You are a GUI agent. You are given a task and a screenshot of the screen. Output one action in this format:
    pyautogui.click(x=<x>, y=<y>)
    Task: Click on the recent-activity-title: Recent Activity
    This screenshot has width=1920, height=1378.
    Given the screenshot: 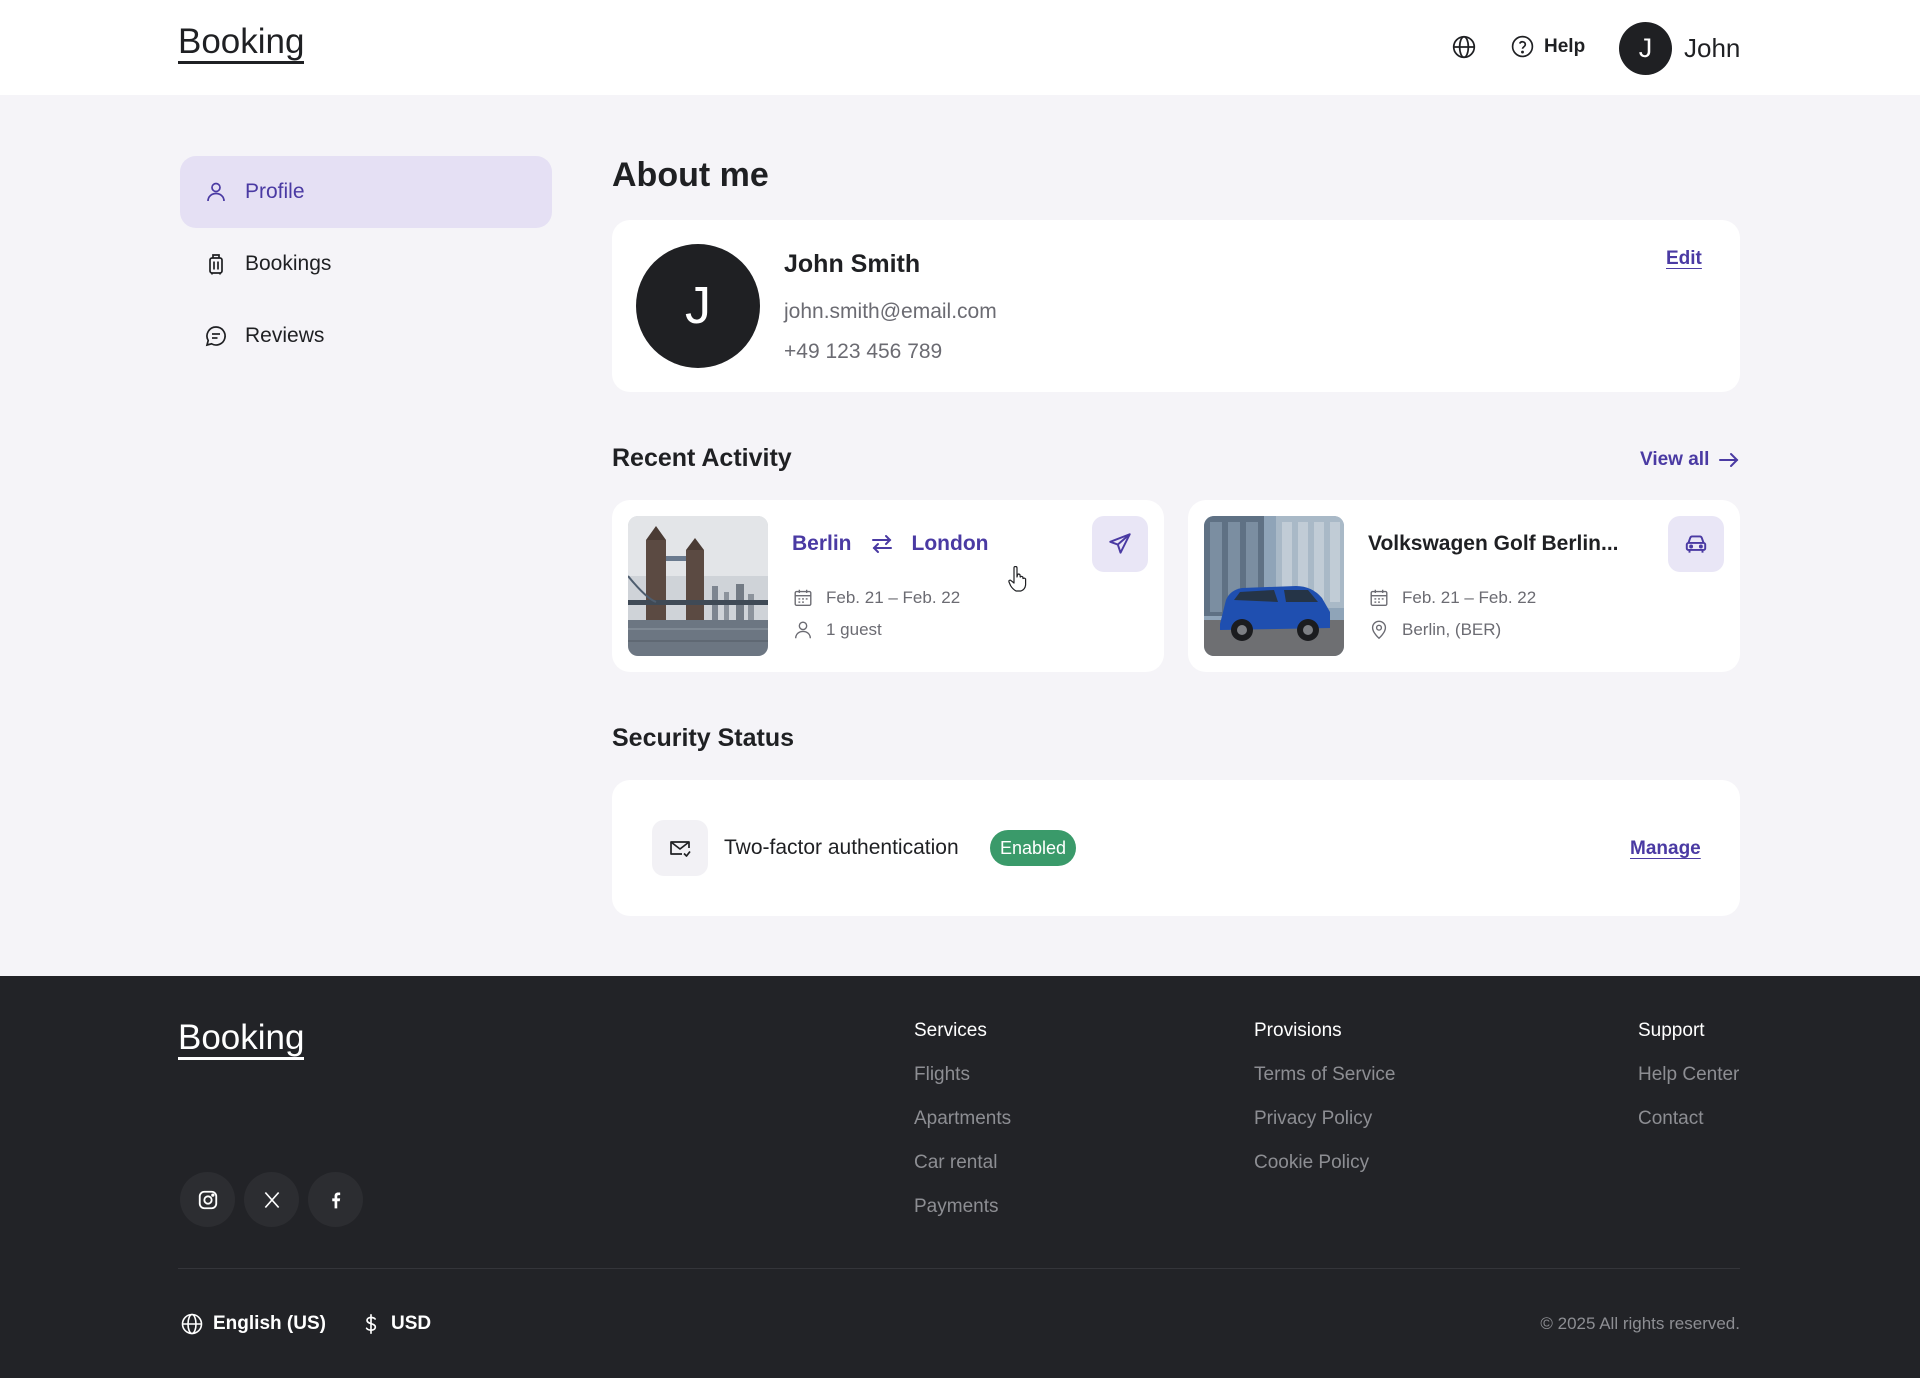 What is the action you would take?
    pyautogui.click(x=702, y=458)
    